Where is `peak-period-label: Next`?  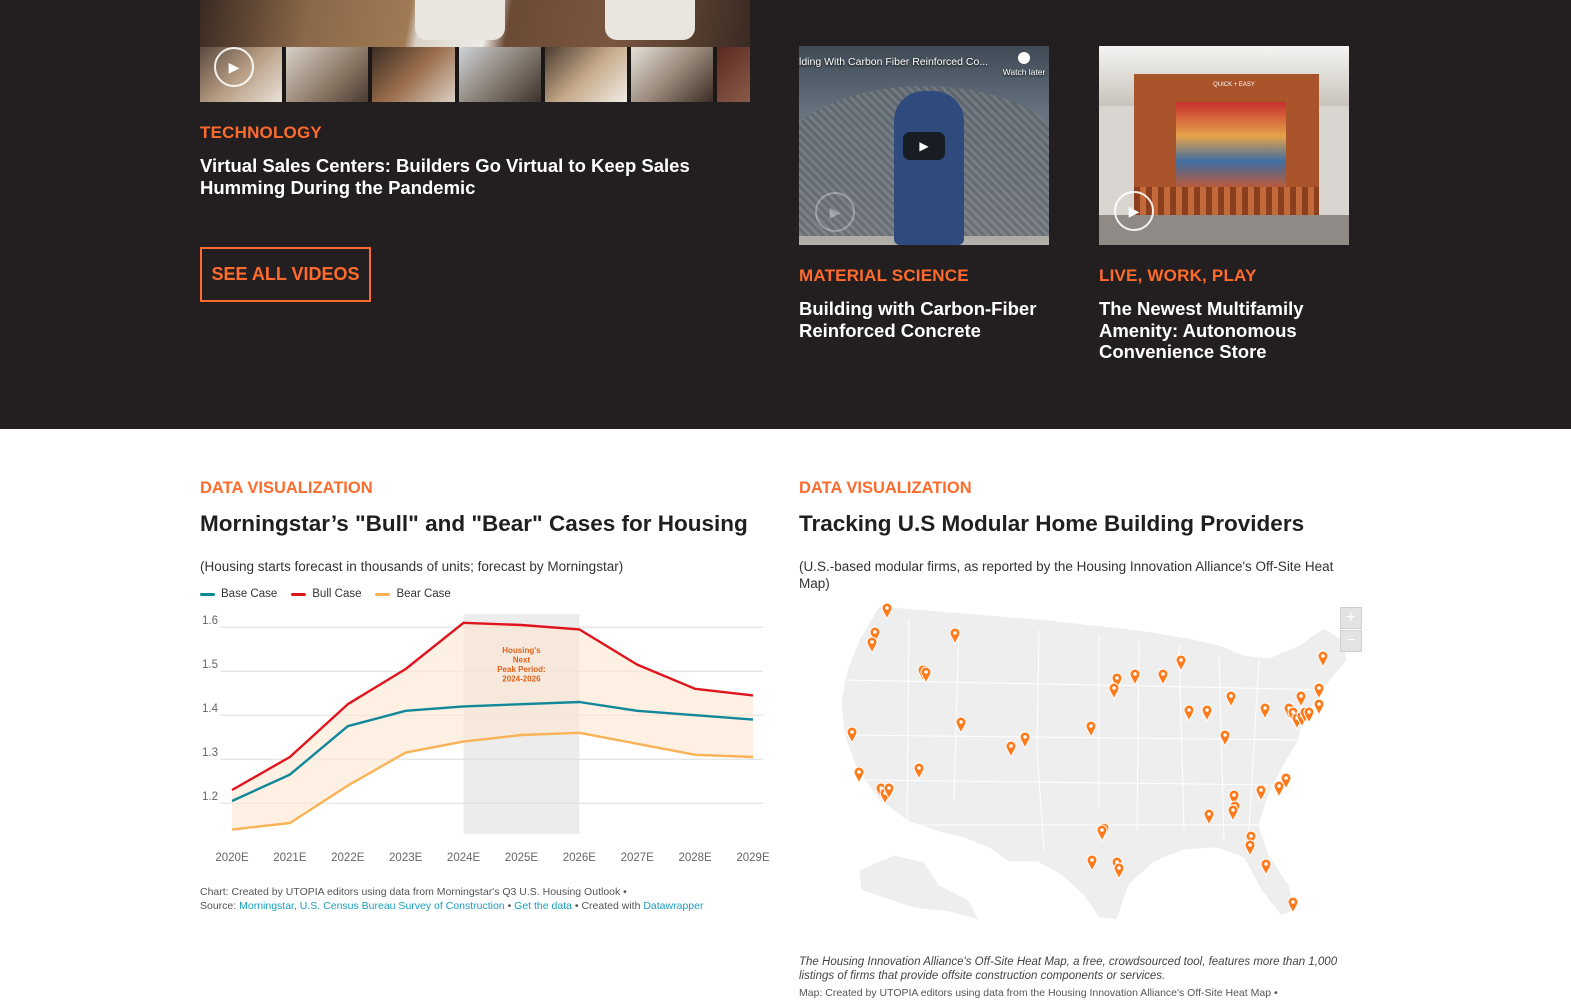 peak-period-label: Next is located at coordinates (522, 660).